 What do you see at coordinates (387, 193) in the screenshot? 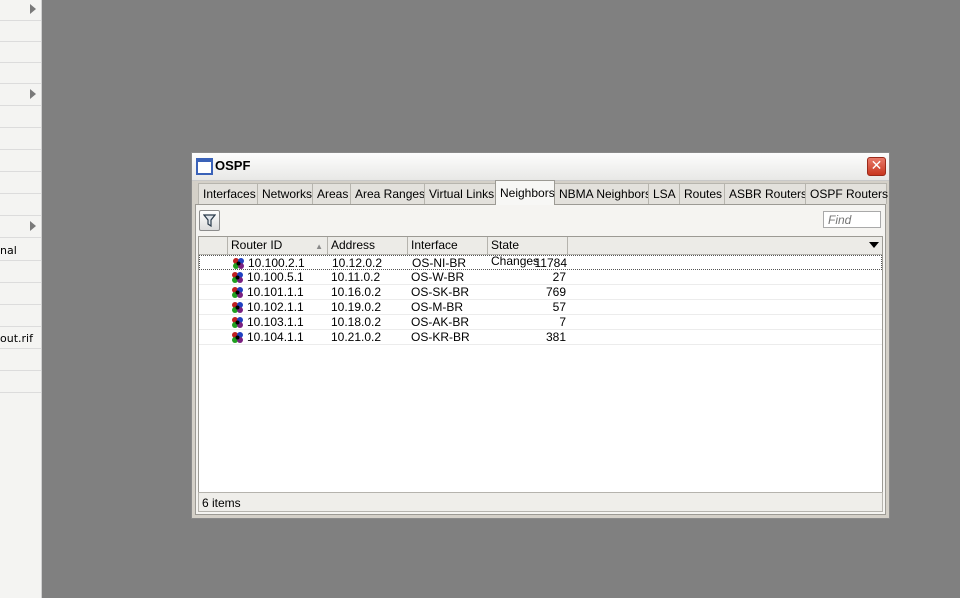
I see `tab-area-ranges: Area Ranges` at bounding box center [387, 193].